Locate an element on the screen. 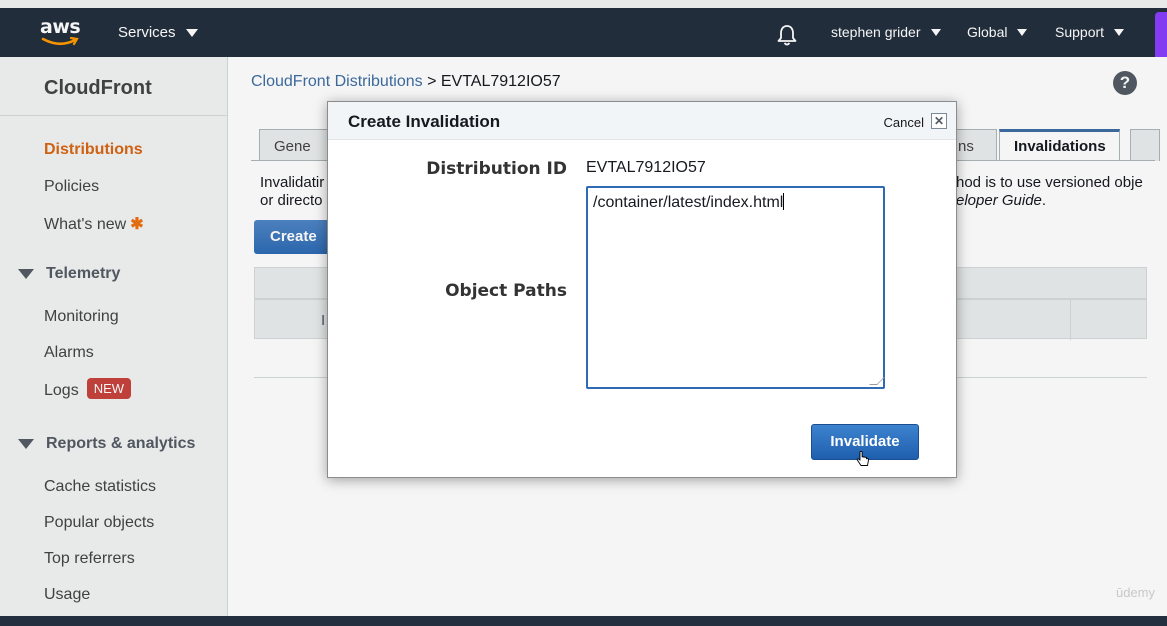 Image resolution: width=1167 pixels, height=626 pixels. sidebar-item-cache-statistics: Cache statistics is located at coordinates (100, 487).